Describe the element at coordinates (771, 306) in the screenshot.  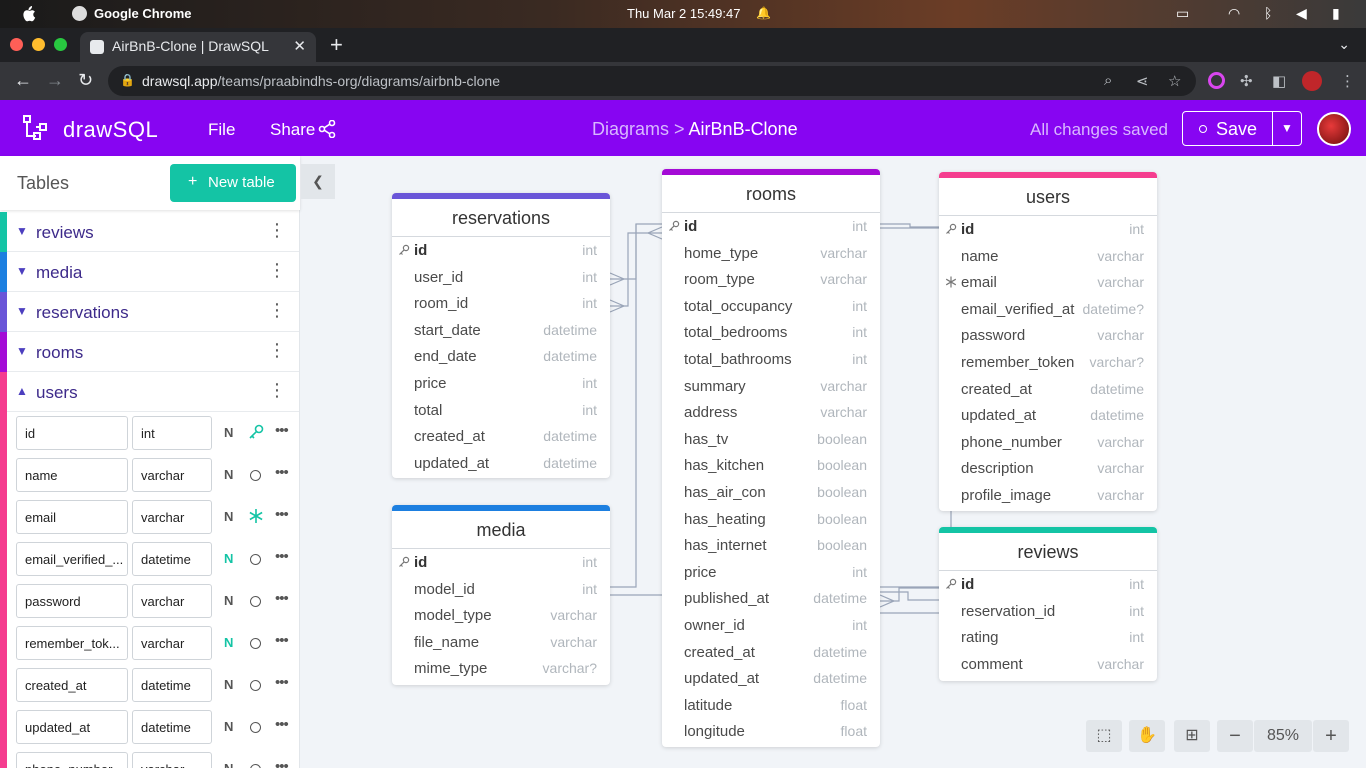
I see `table-field-total-occupancy: total_occupancy int` at that location.